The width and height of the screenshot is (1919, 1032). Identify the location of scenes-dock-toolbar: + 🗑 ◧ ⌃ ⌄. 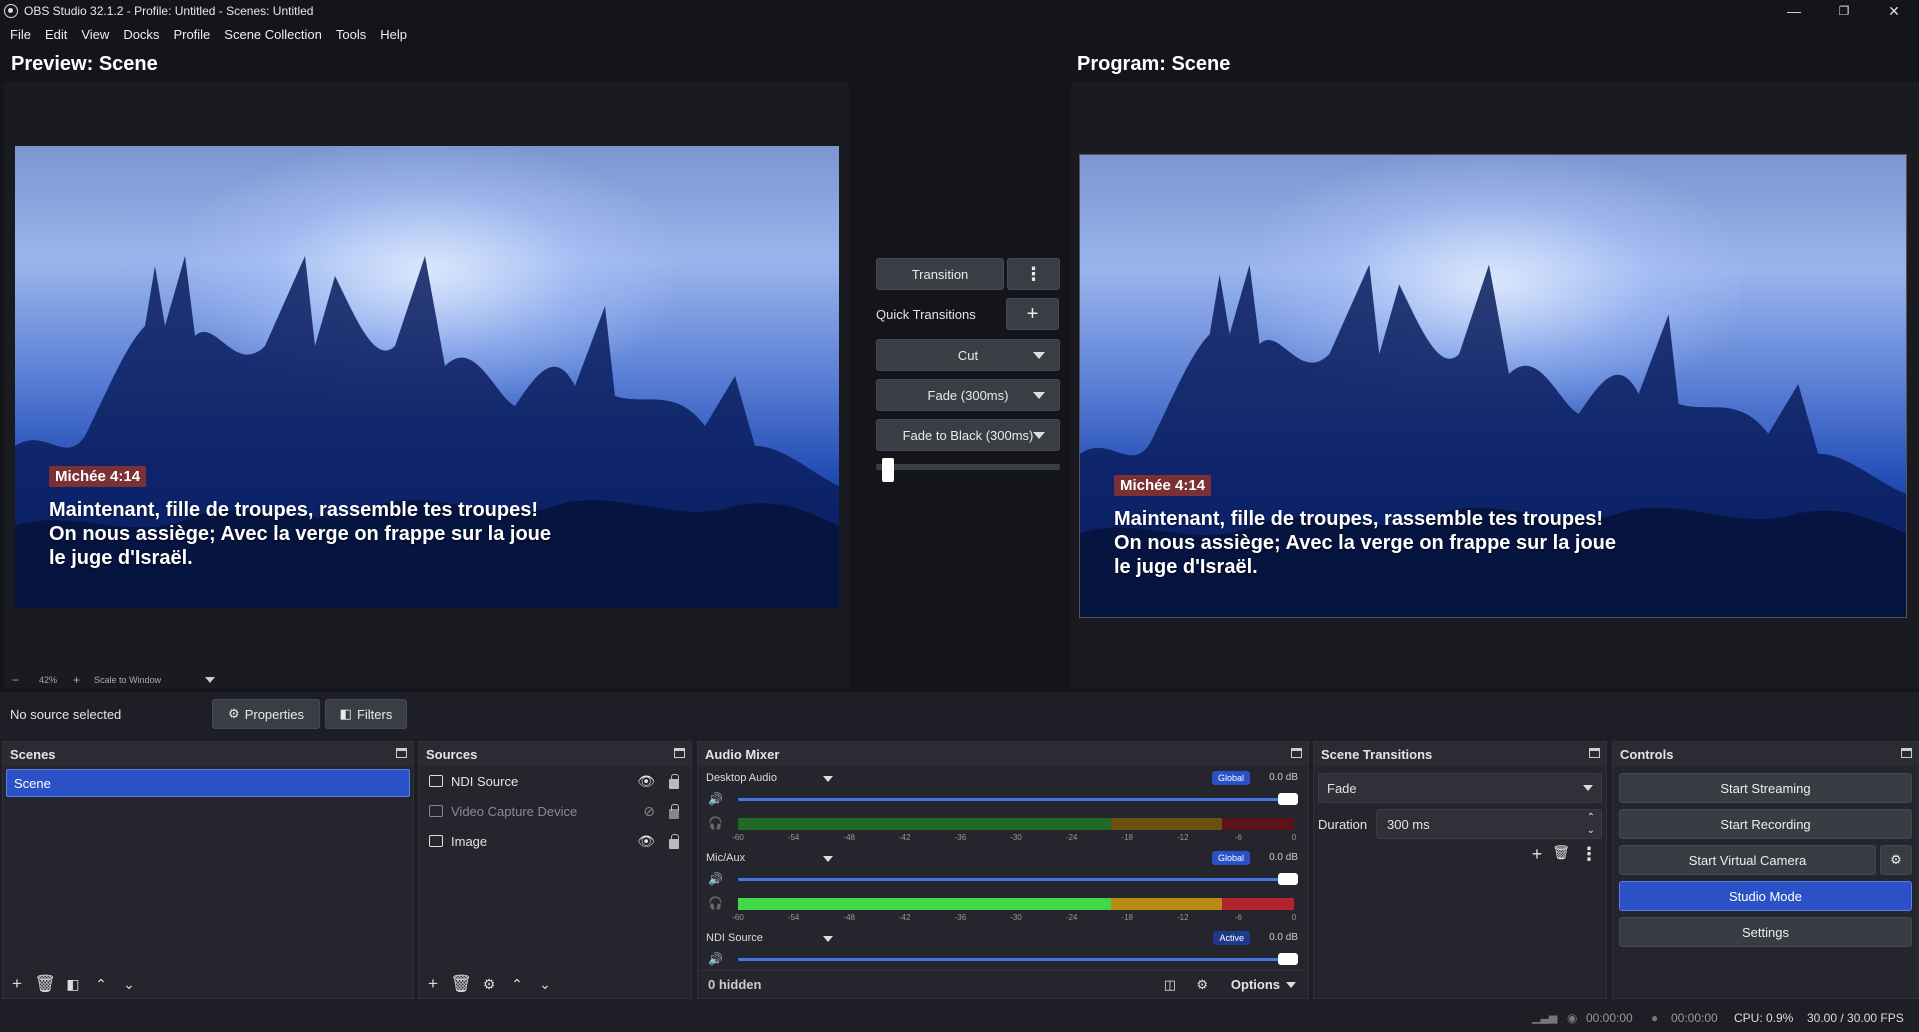
(208, 984).